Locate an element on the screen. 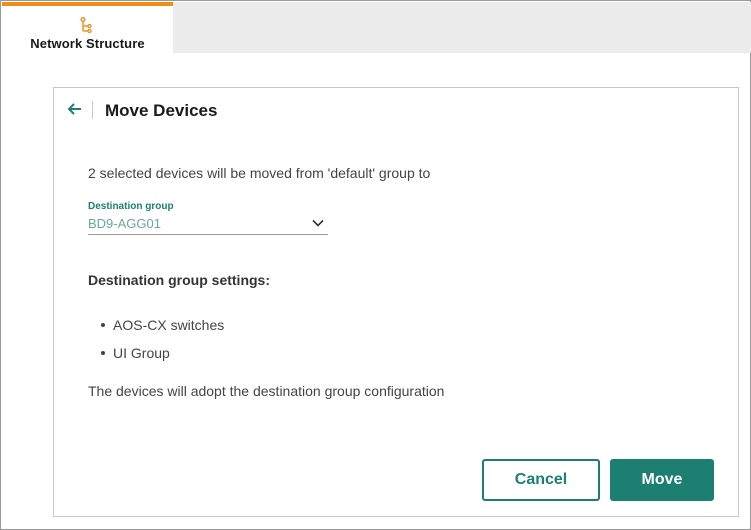 This screenshot has width=751, height=530. settings-heading: Destination group settings: is located at coordinates (179, 280).